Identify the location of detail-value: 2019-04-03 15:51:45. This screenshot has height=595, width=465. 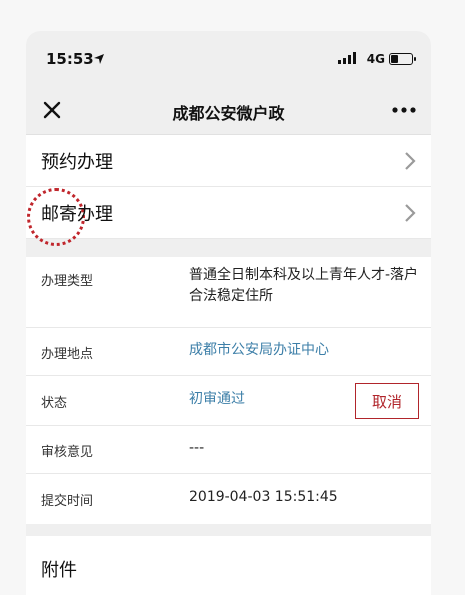
(263, 497).